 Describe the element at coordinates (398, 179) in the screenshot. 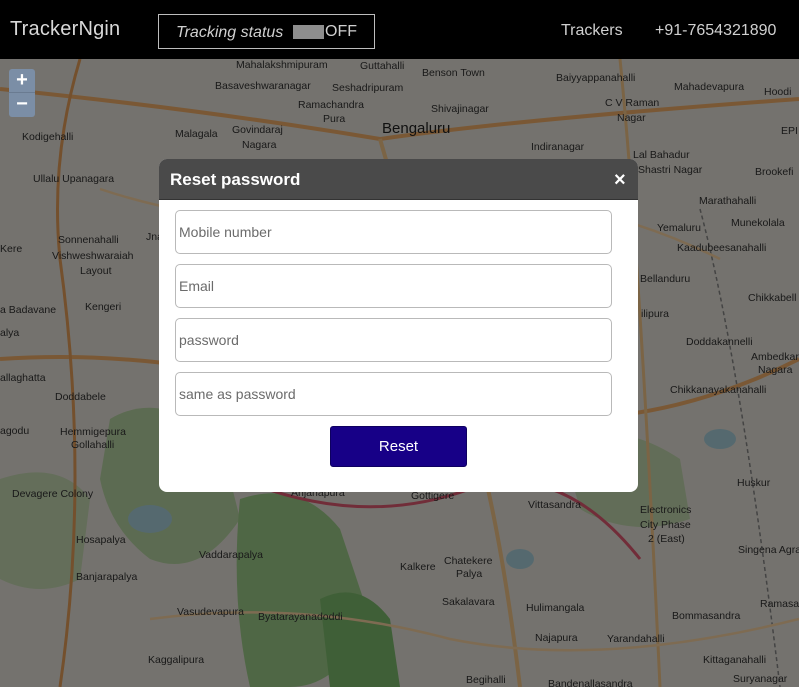

I see `modal-header: Reset password ×` at that location.